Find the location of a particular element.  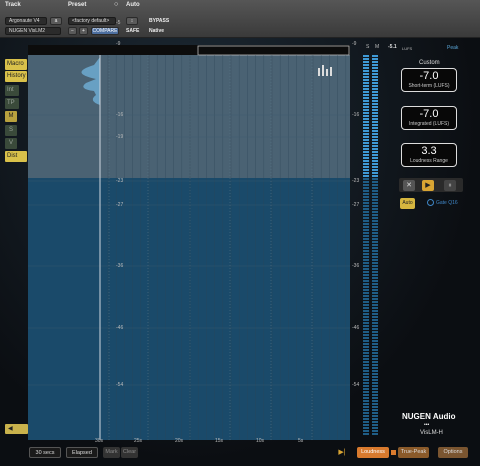

meter-scale-label: -46 is located at coordinates (356, 328).